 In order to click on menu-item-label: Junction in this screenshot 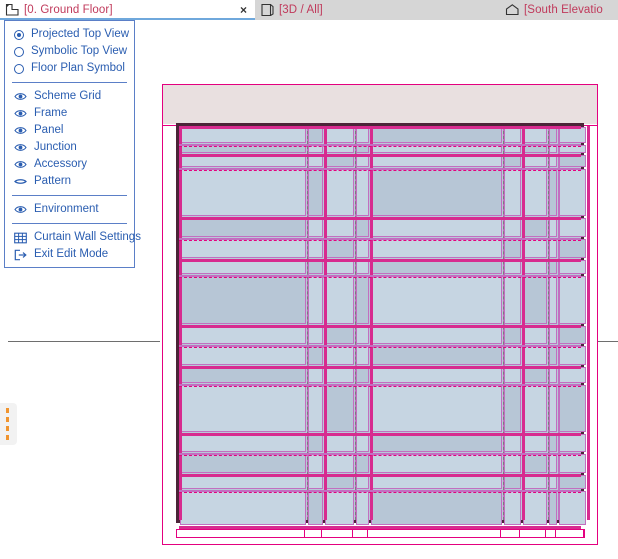, I will do `click(55, 147)`.